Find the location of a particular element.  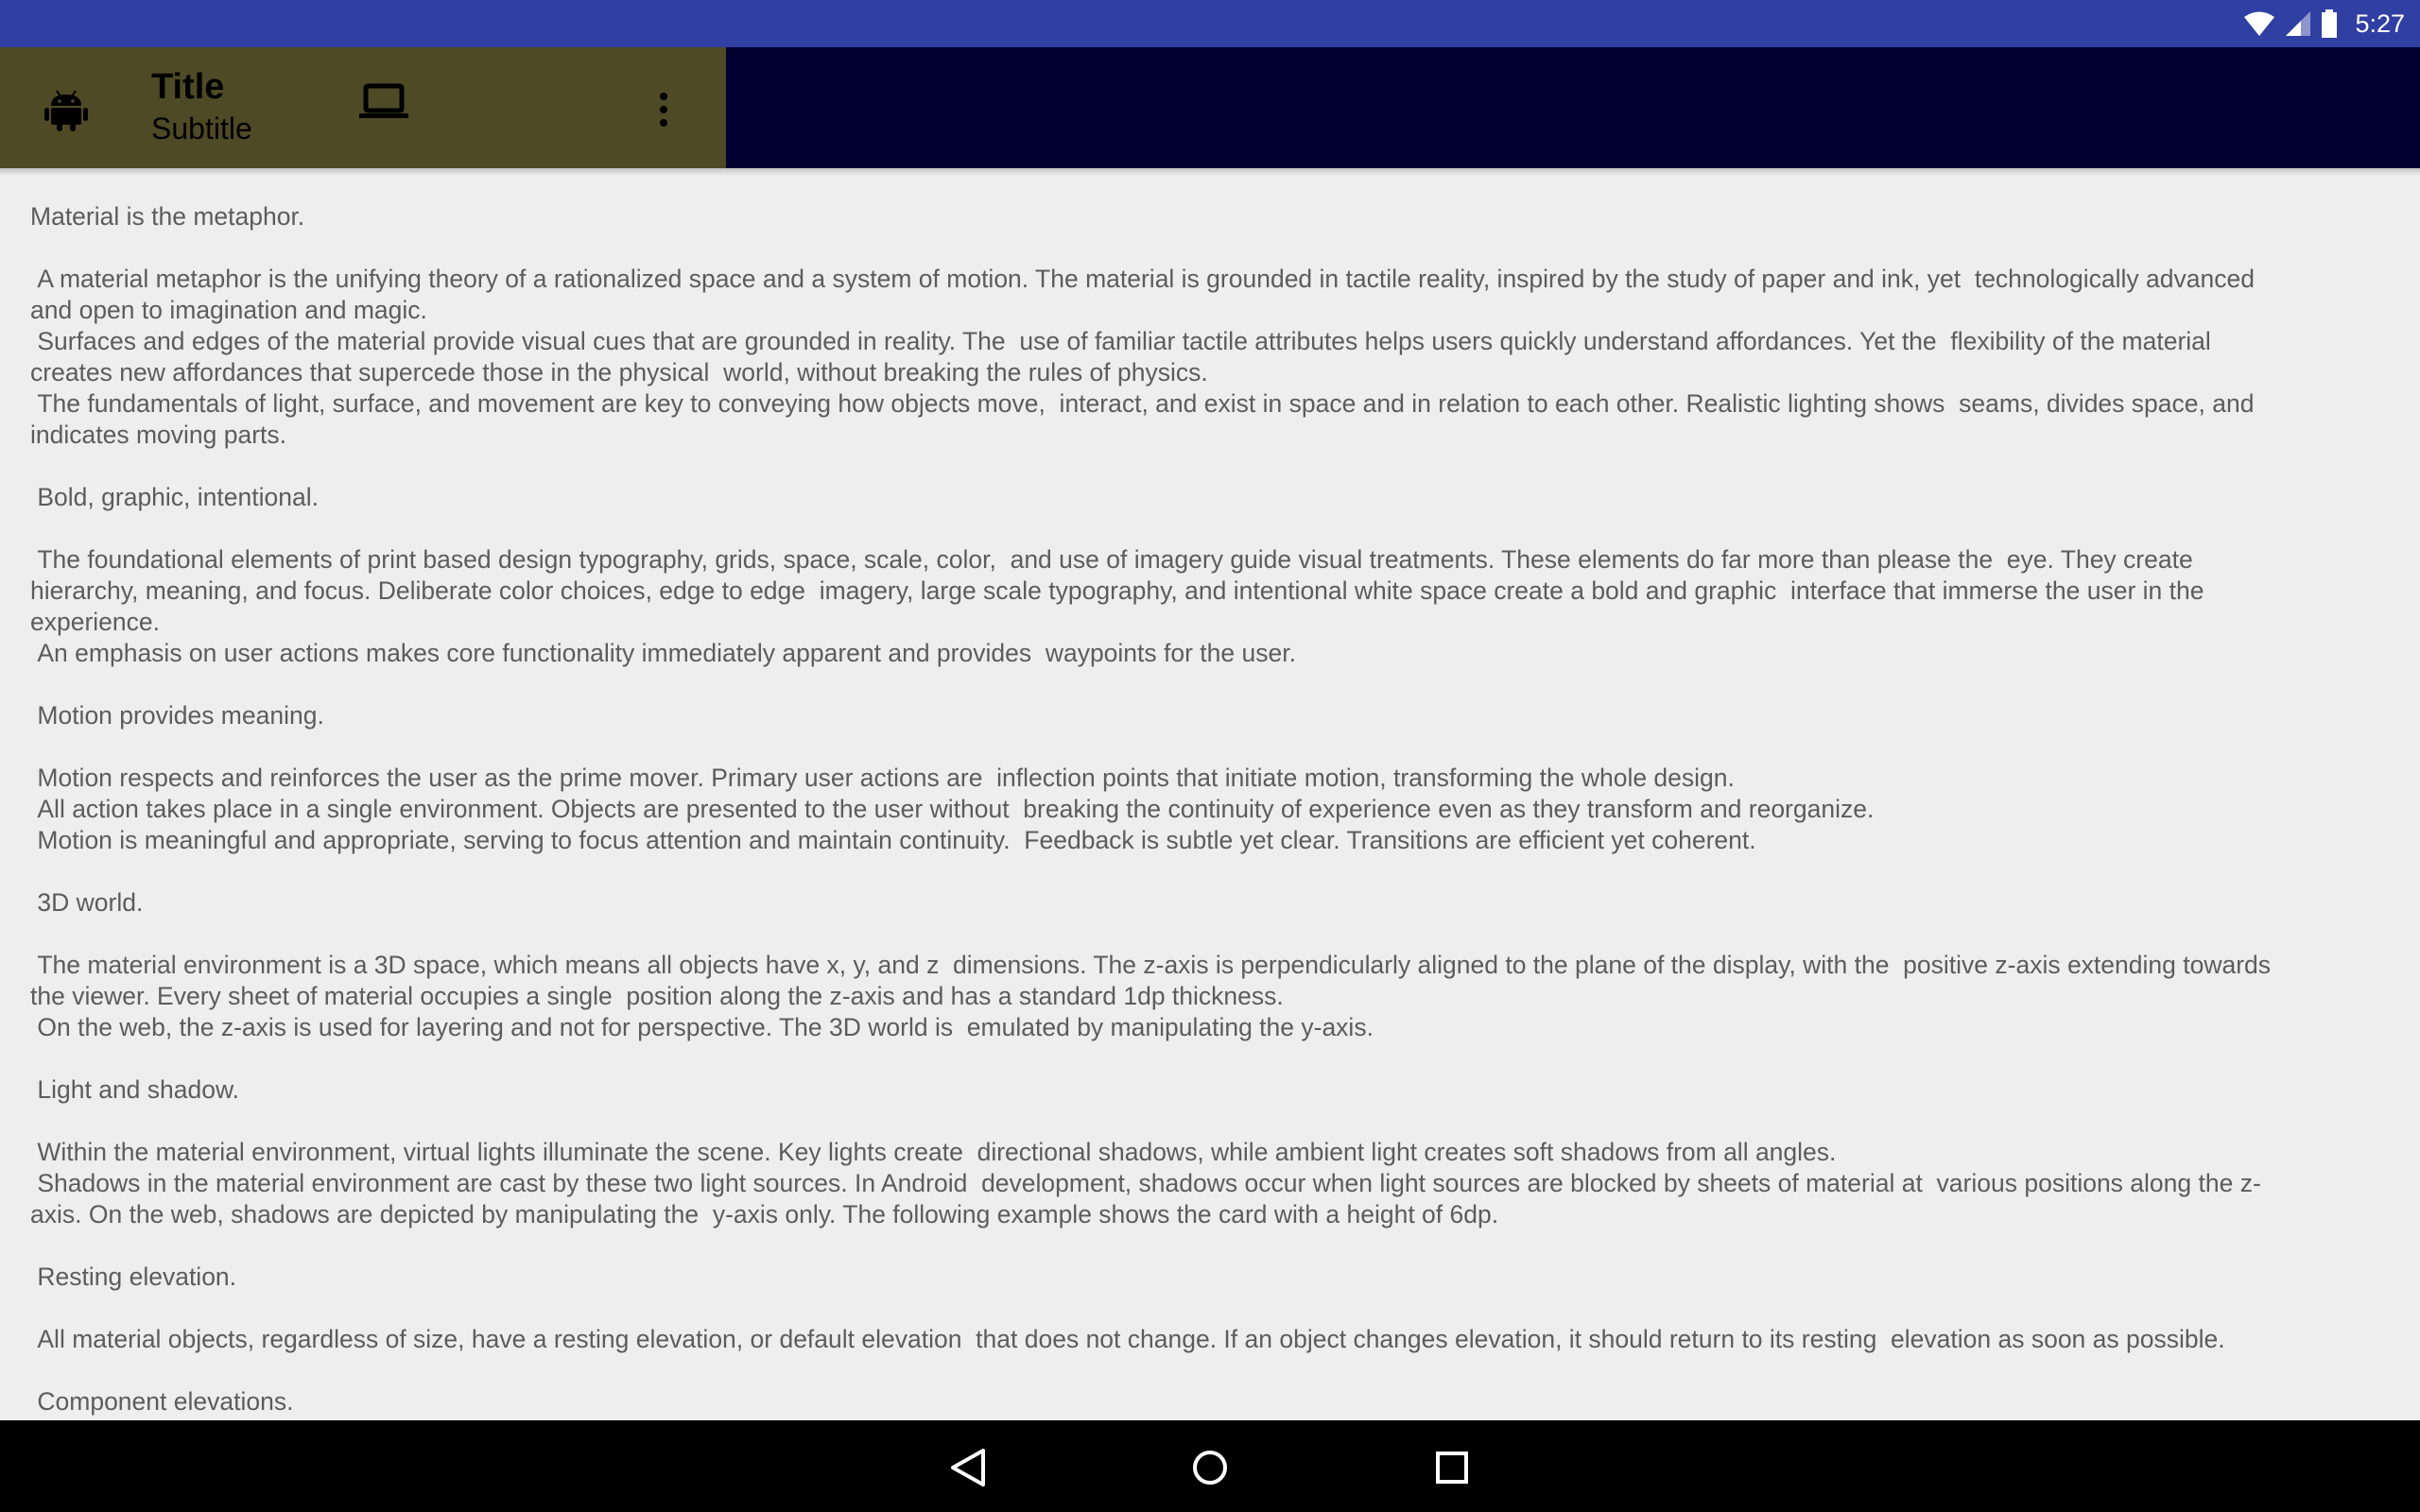

text-line: 3D world. is located at coordinates (87, 902).